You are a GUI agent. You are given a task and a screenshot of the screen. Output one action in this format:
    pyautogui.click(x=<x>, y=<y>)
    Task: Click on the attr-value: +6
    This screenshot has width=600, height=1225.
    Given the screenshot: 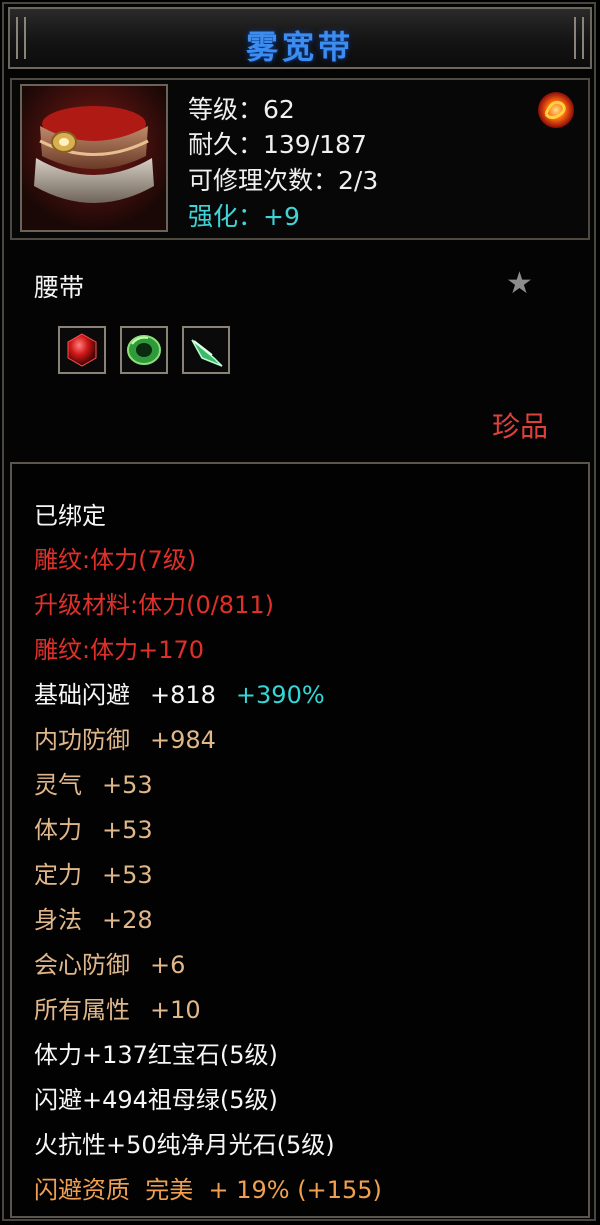 What is the action you would take?
    pyautogui.click(x=168, y=965)
    